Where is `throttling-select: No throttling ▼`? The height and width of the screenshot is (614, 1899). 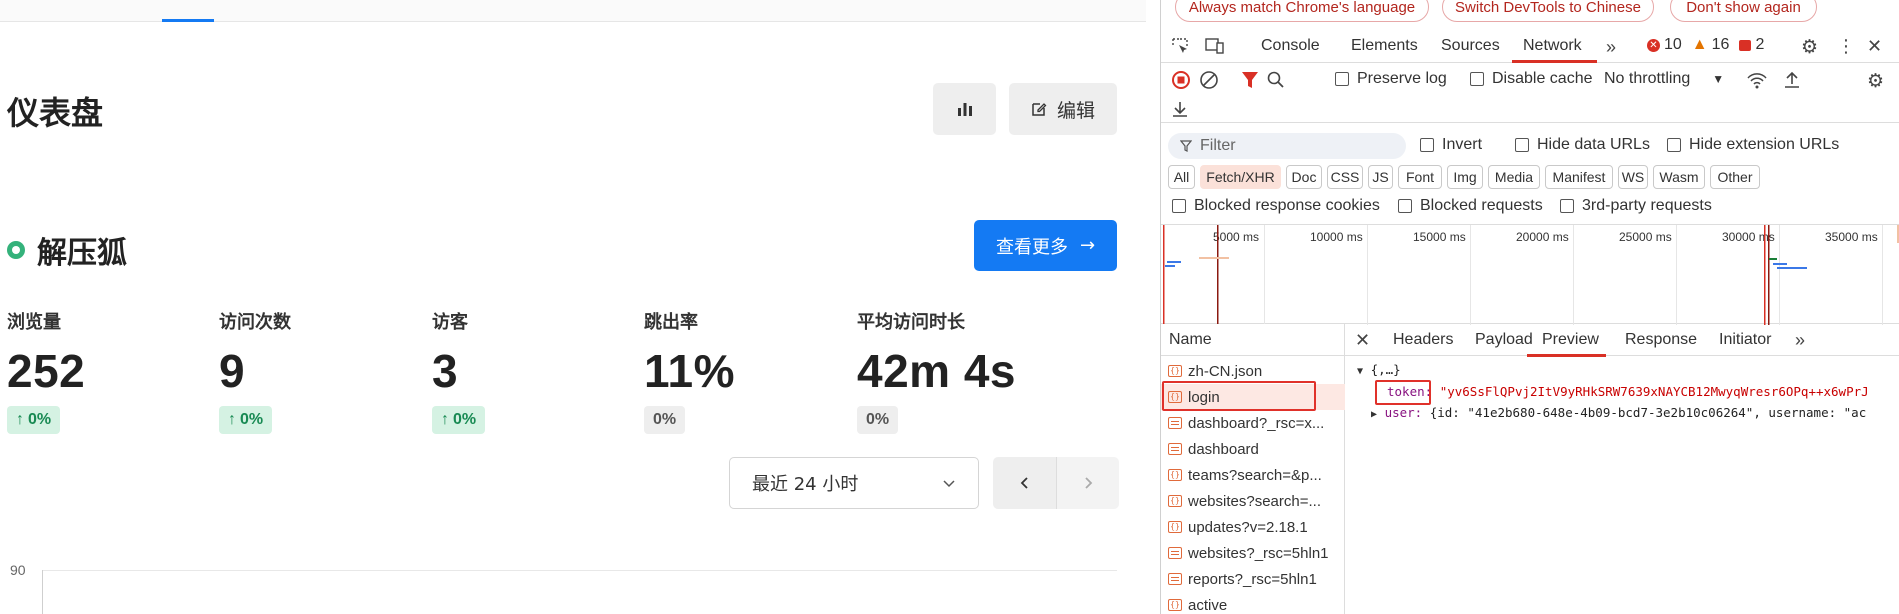
throttling-select: No throttling ▼ is located at coordinates (1664, 79).